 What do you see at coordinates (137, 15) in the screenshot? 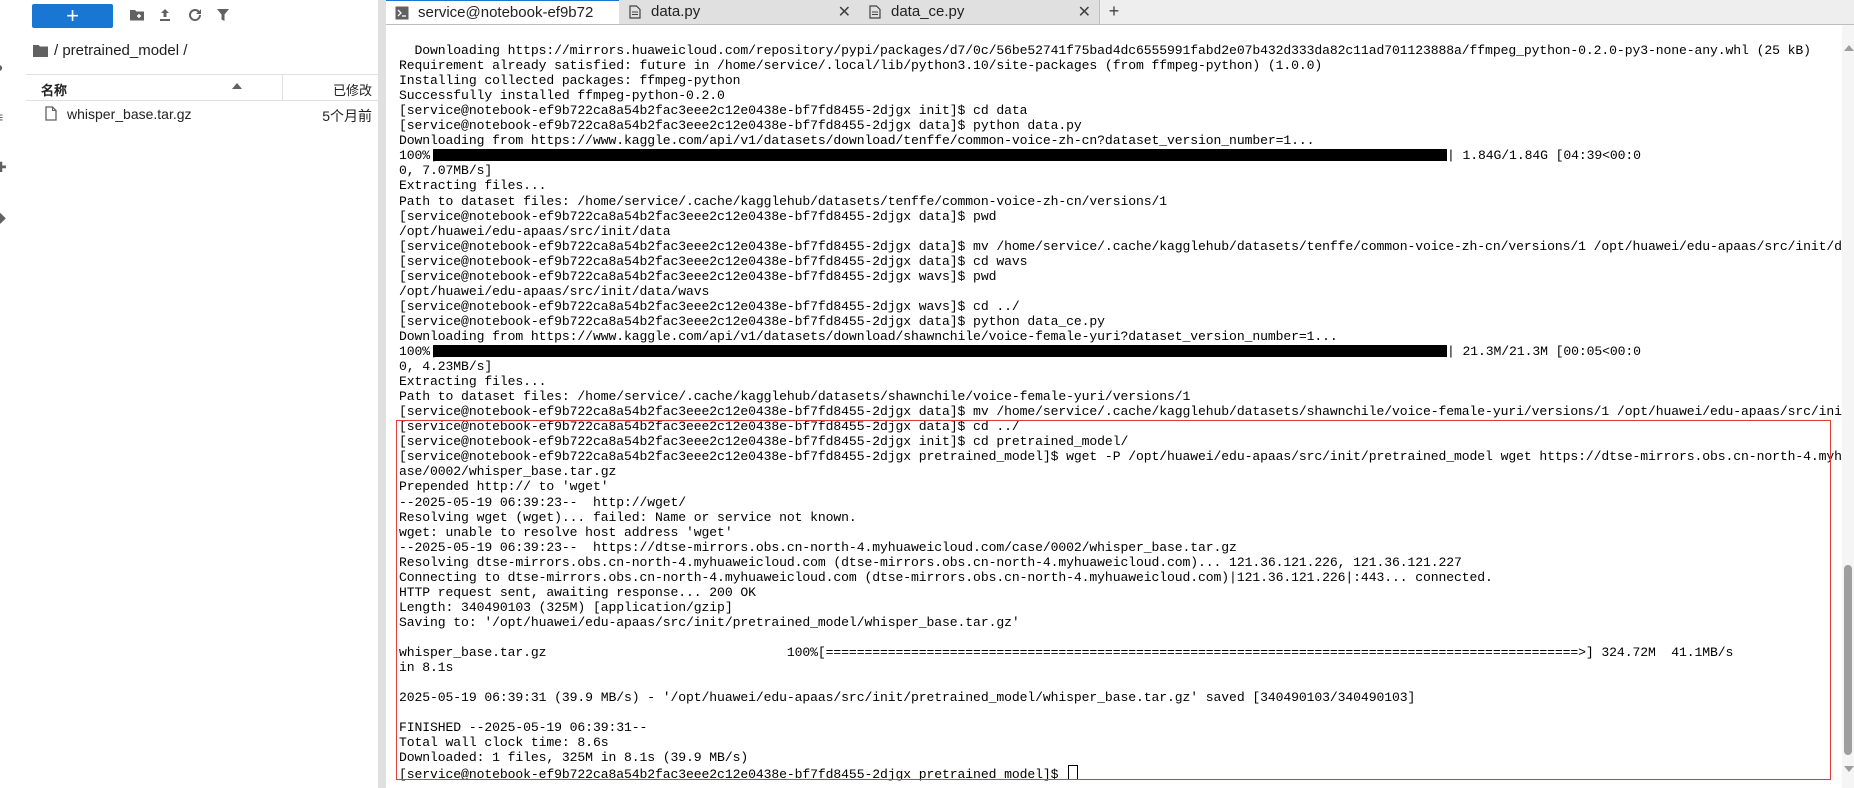
I see `new-folder-icon` at bounding box center [137, 15].